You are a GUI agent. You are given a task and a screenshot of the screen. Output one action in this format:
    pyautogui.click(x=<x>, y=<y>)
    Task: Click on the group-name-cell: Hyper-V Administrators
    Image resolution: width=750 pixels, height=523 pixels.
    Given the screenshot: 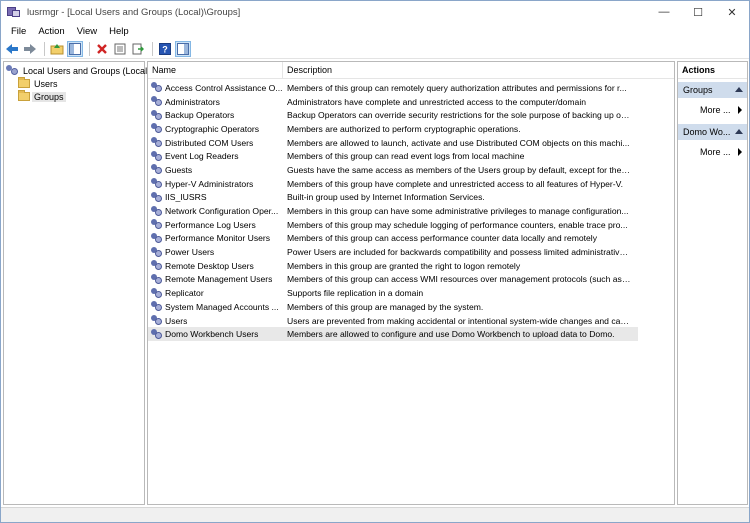 What is the action you would take?
    pyautogui.click(x=215, y=183)
    